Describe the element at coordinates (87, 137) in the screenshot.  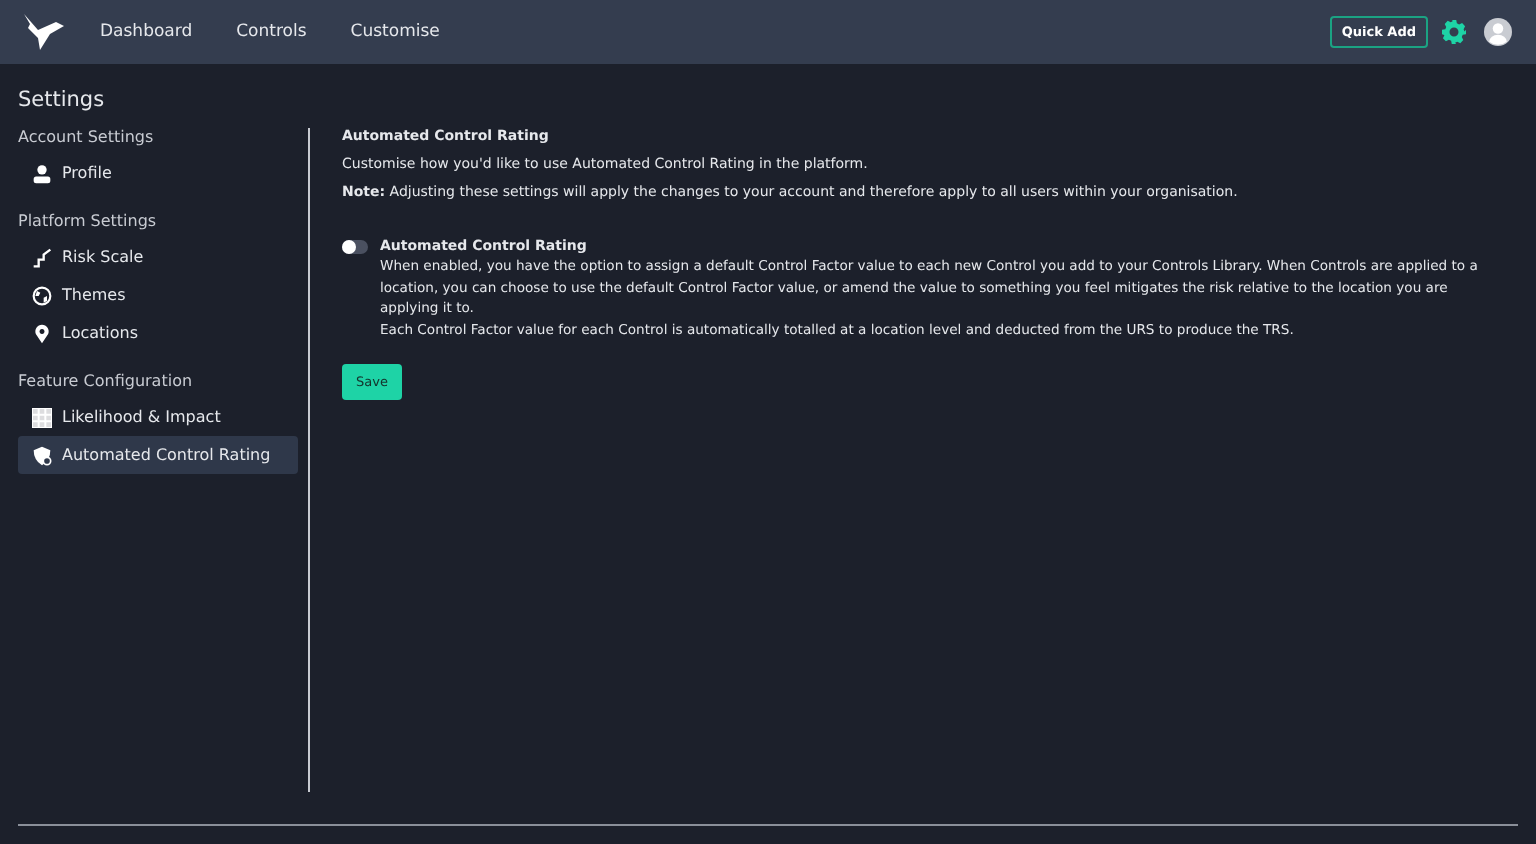
I see `section-heading: Account Settings` at that location.